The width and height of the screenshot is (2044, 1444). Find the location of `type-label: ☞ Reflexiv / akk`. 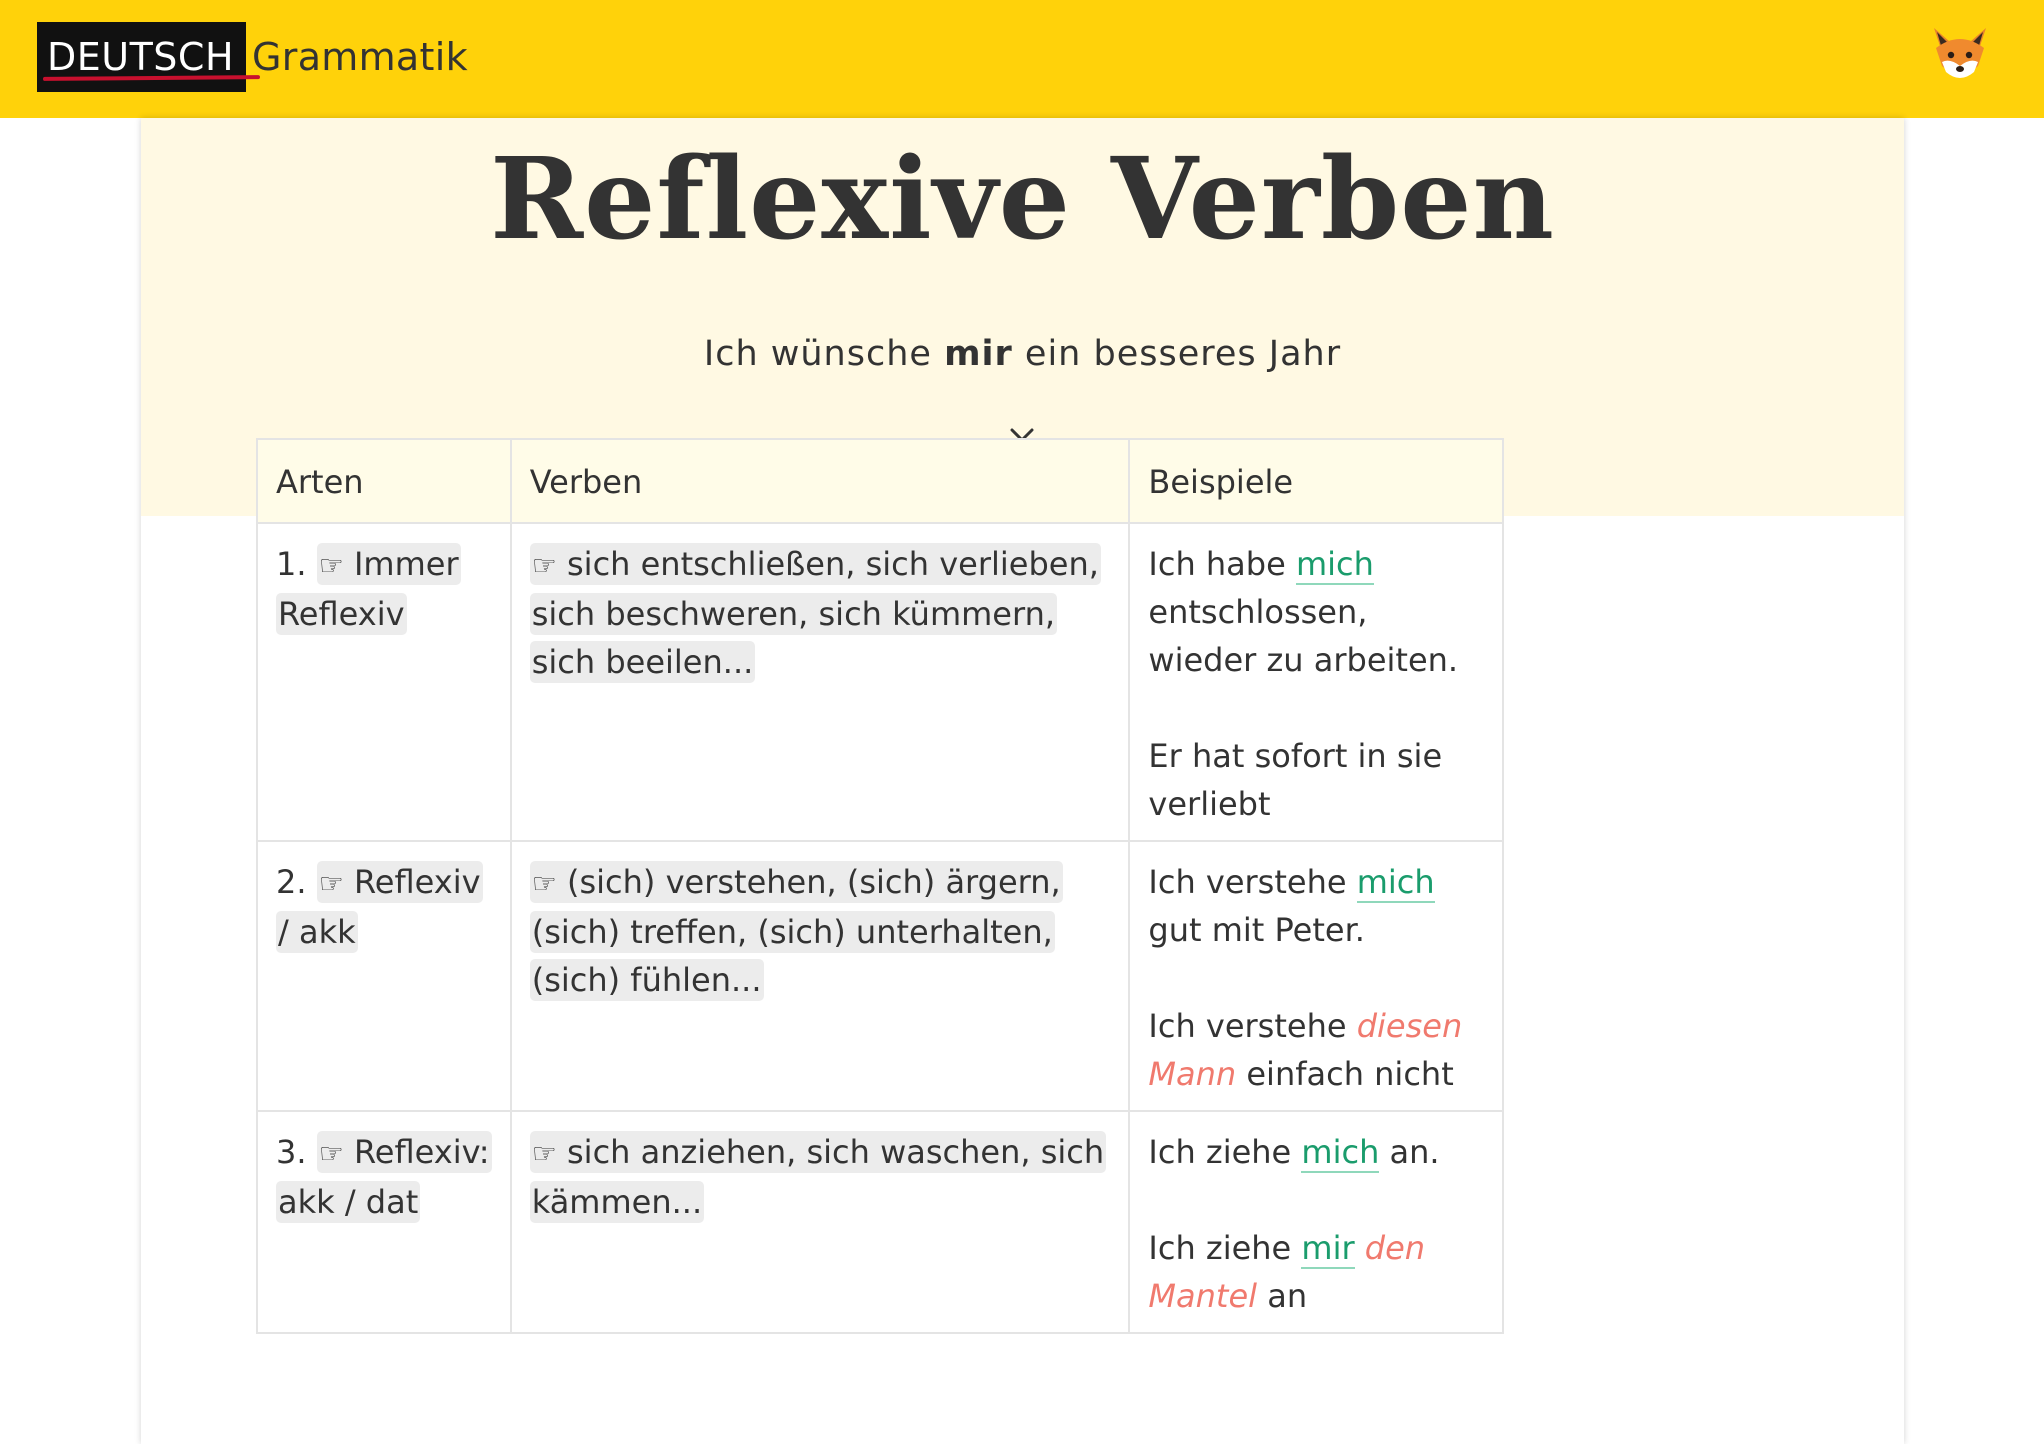

type-label: ☞ Reflexiv / akk is located at coordinates (379, 907).